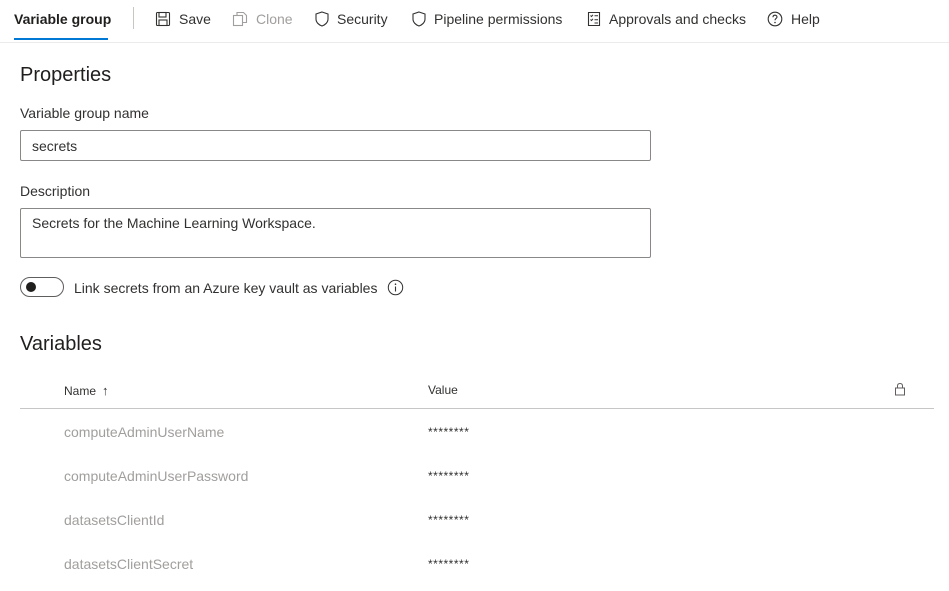 The image size is (949, 591). What do you see at coordinates (195, 19) in the screenshot?
I see `save-button-label: Save` at bounding box center [195, 19].